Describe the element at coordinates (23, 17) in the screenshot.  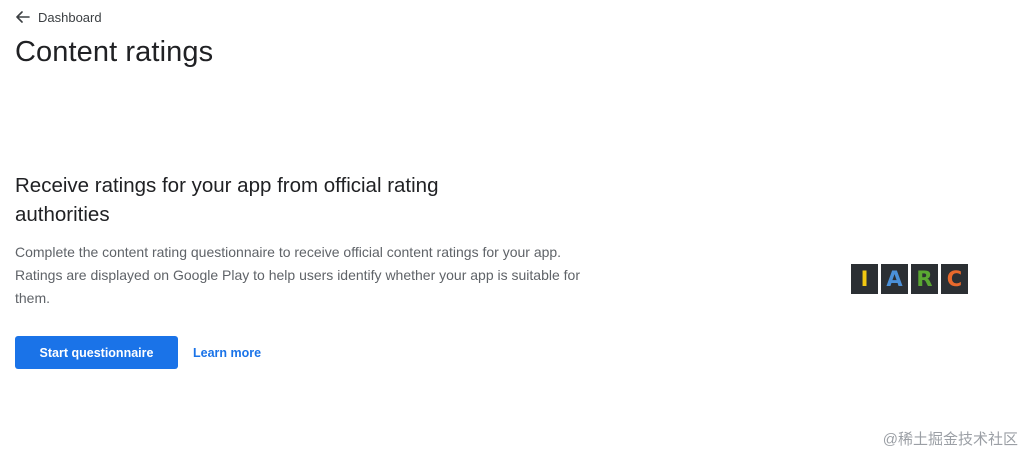
I see `arrow-back-icon` at that location.